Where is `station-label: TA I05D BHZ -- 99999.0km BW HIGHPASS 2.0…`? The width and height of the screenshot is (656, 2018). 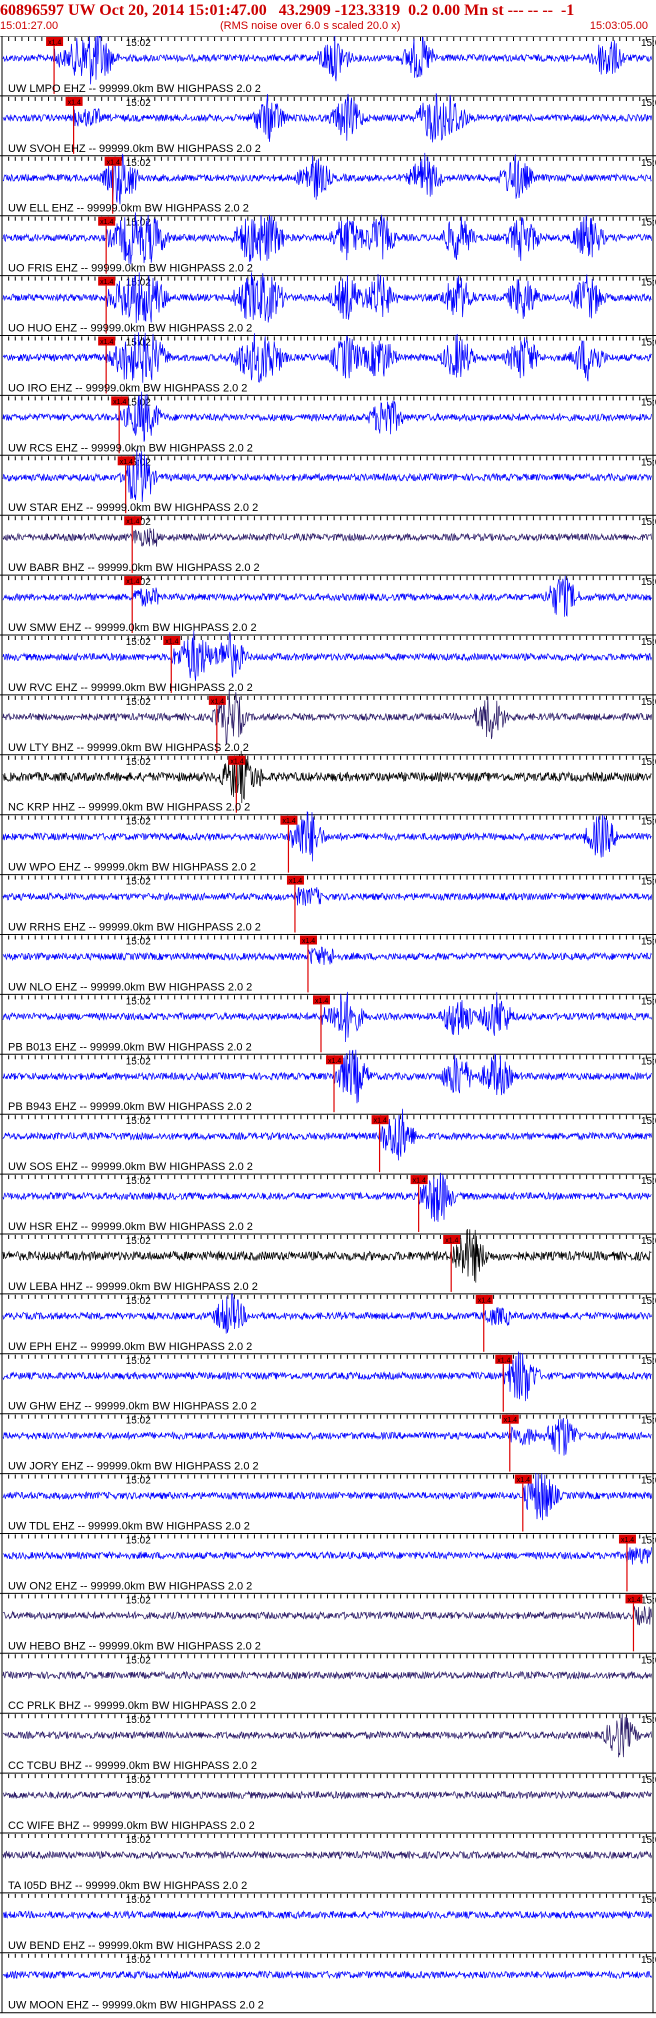
station-label: TA I05D BHZ -- 99999.0km BW HIGHPASS 2.0… is located at coordinates (127, 1886).